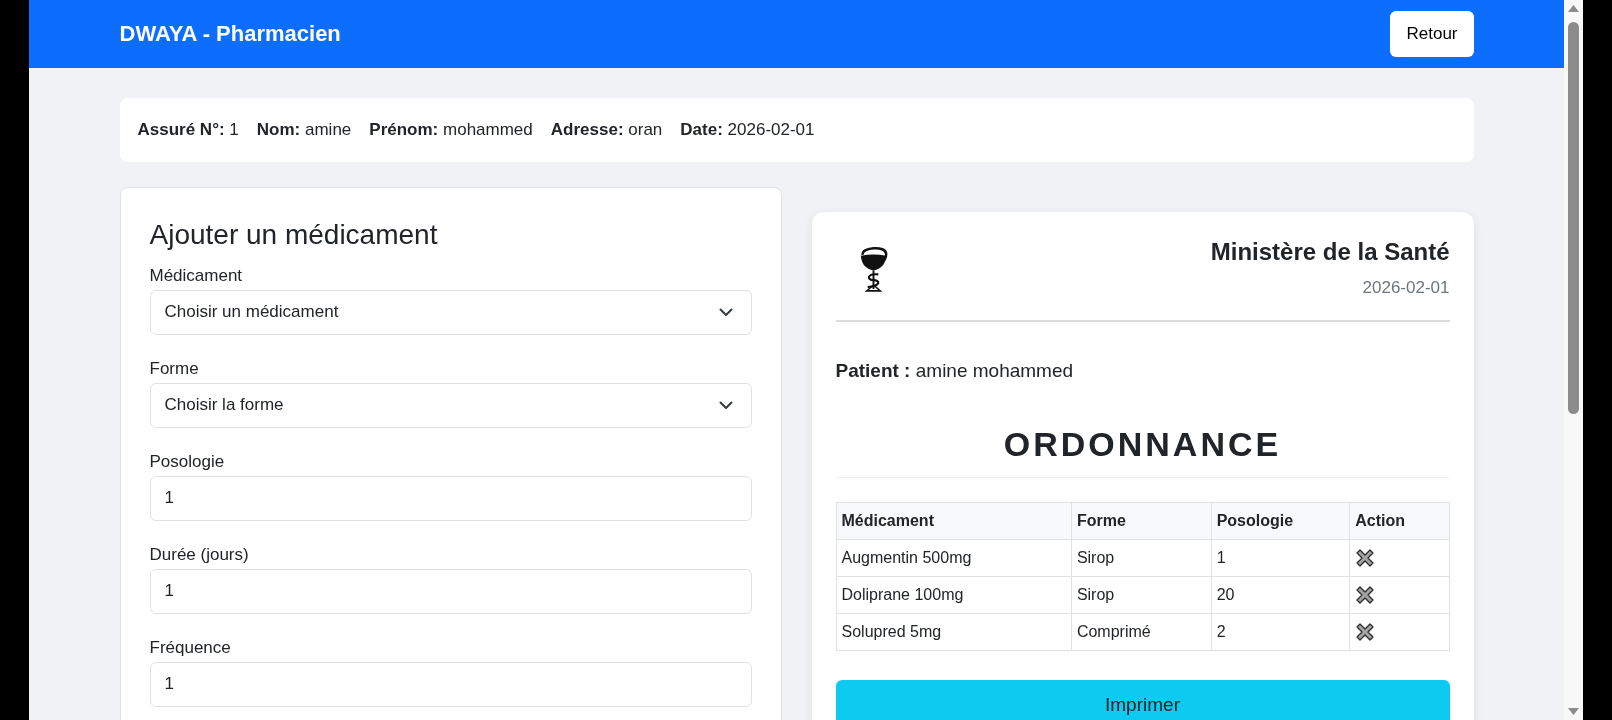 The height and width of the screenshot is (720, 1612). I want to click on field-label: Durée (jours), so click(199, 554).